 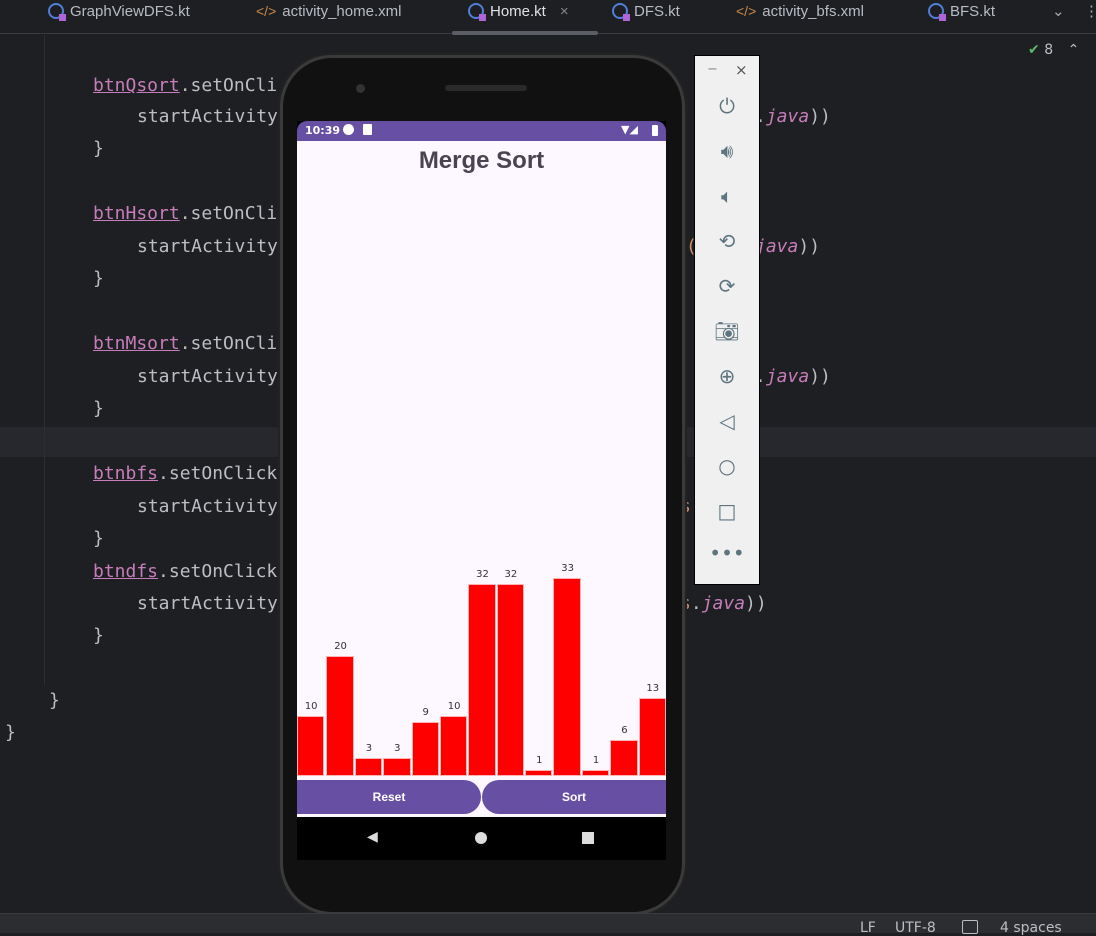 I want to click on file-encoding: UTF-8, so click(x=915, y=928).